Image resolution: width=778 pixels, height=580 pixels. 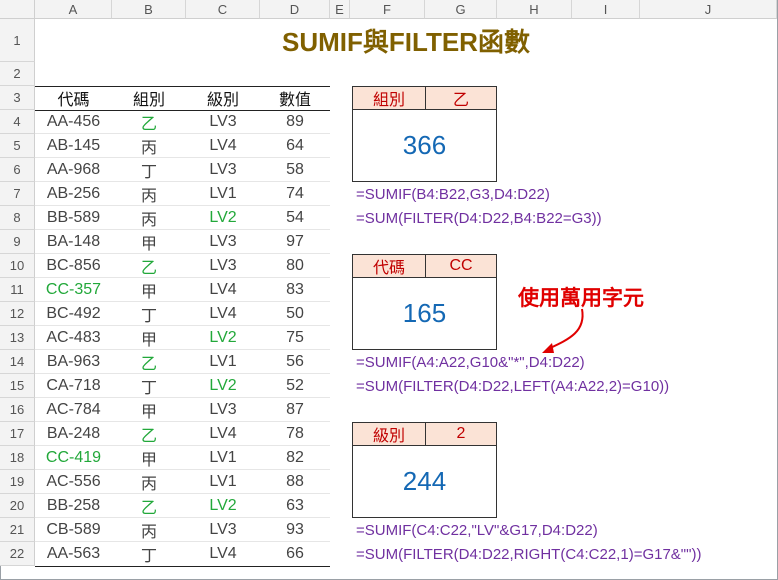 I want to click on table-cell-value: 54, so click(x=295, y=218).